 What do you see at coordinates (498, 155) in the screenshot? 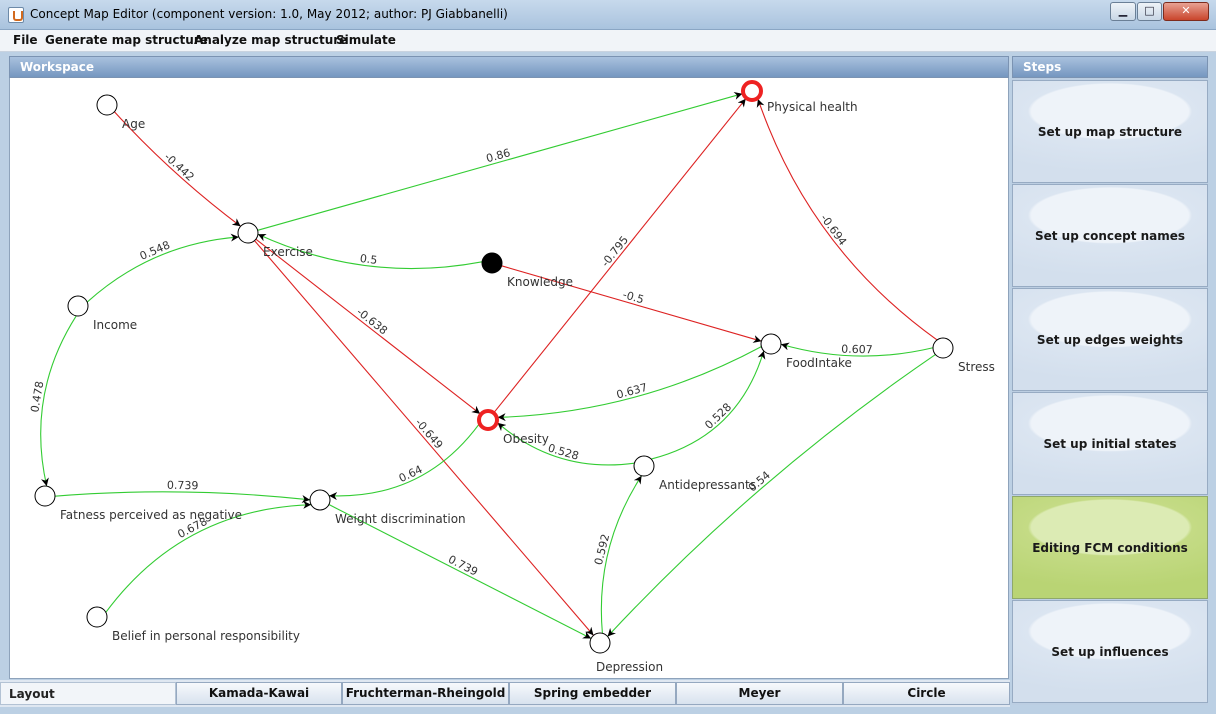
I see `edge-weight-label: 0.86` at bounding box center [498, 155].